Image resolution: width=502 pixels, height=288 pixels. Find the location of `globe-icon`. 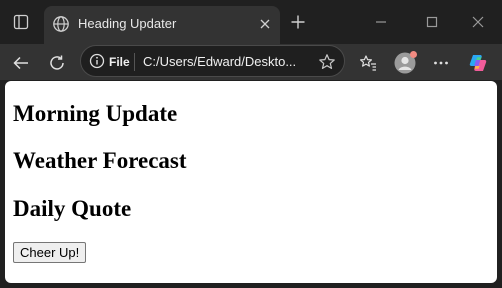

globe-icon is located at coordinates (61, 24).